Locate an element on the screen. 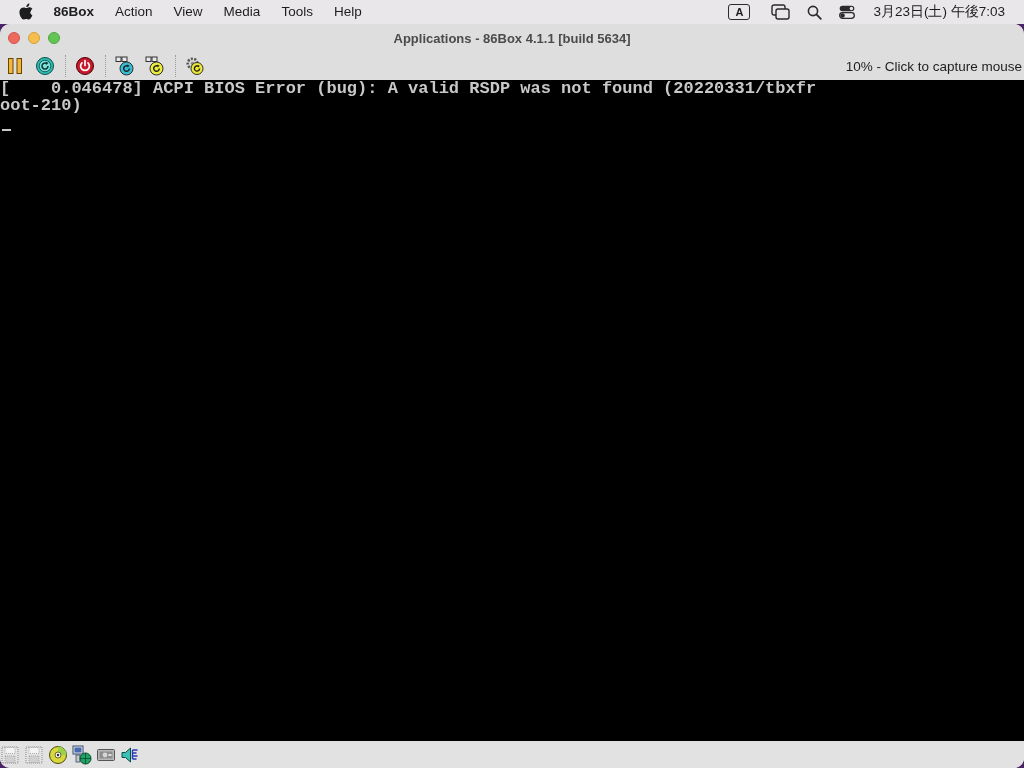 The height and width of the screenshot is (768, 1024). console-text: [ 0.046478] ACPI BIOS Error (bug): A valid RSDP was not found (20220331/tbxfr is located at coordinates (408, 88).